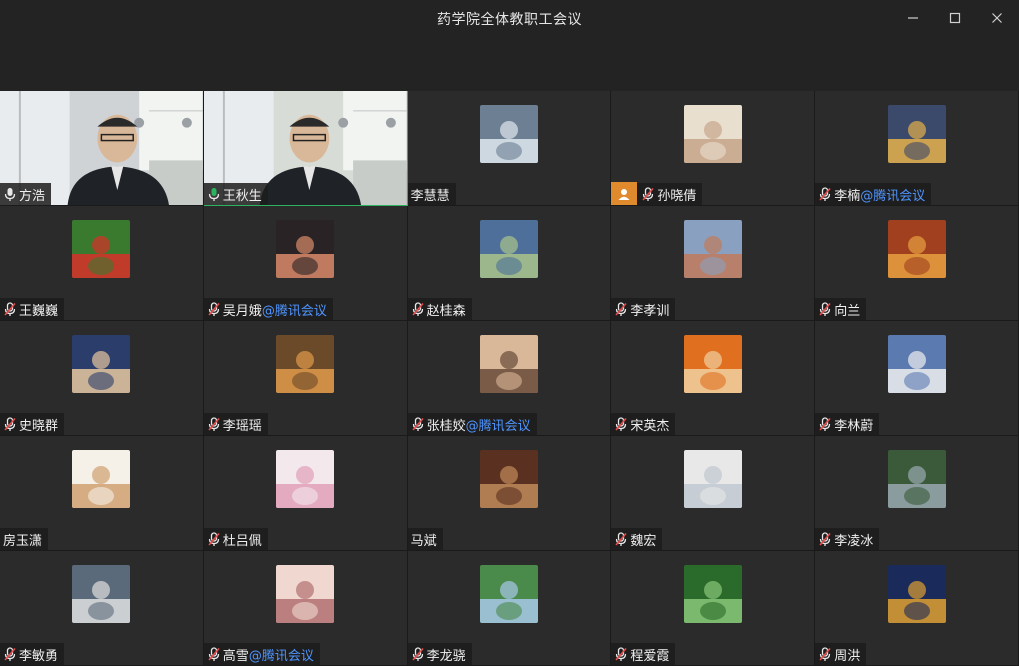 This screenshot has width=1019, height=666. I want to click on participant-name-bar: 张桂姣 @腾讯会议, so click(472, 424).